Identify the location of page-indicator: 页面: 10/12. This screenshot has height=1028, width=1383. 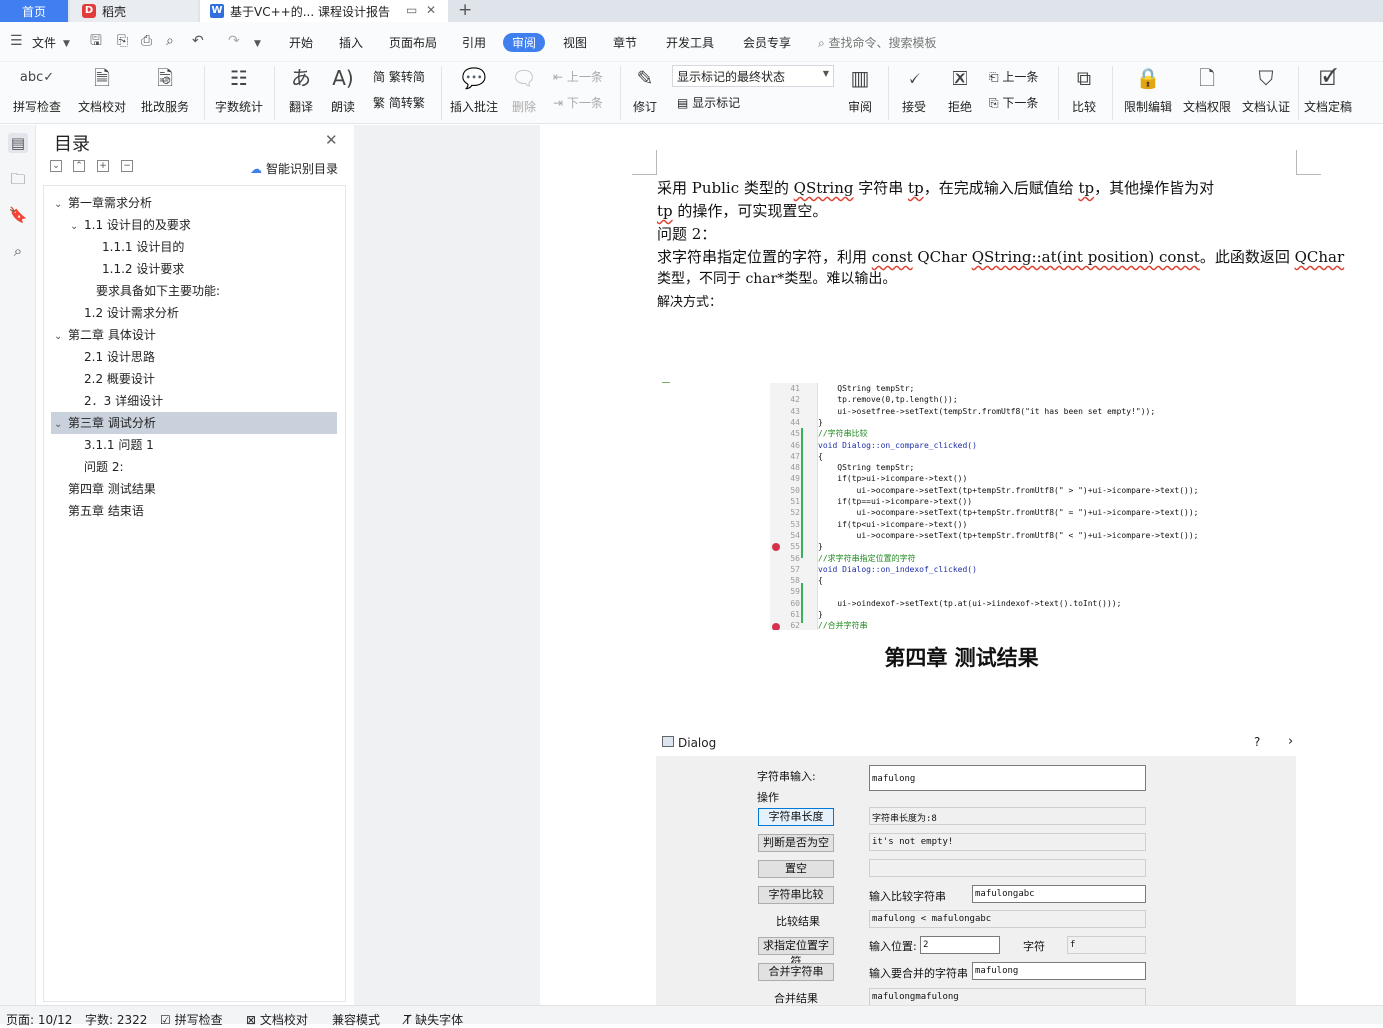
(39, 1019).